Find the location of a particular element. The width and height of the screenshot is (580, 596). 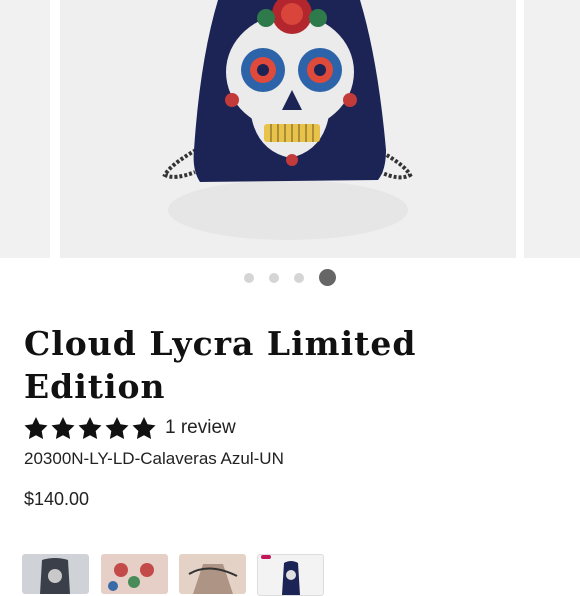

product-sku: 20300N-LY-LD-Calaveras Azul-UN is located at coordinates (154, 458).